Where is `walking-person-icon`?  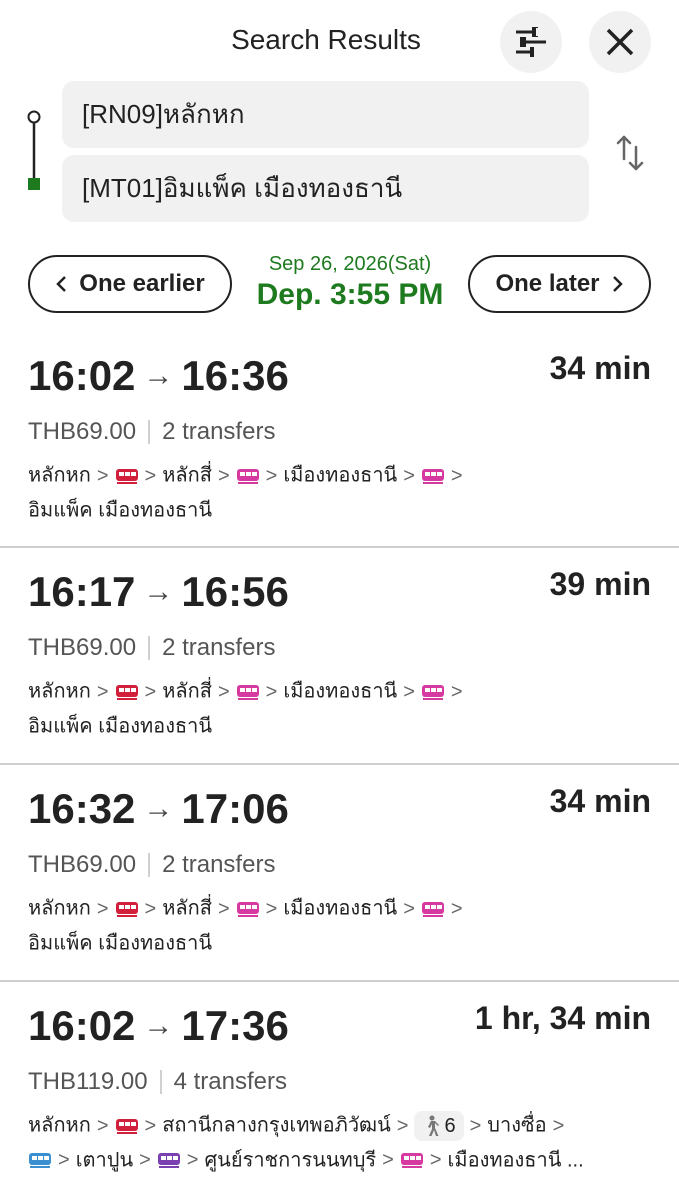
walking-person-icon is located at coordinates (434, 1125).